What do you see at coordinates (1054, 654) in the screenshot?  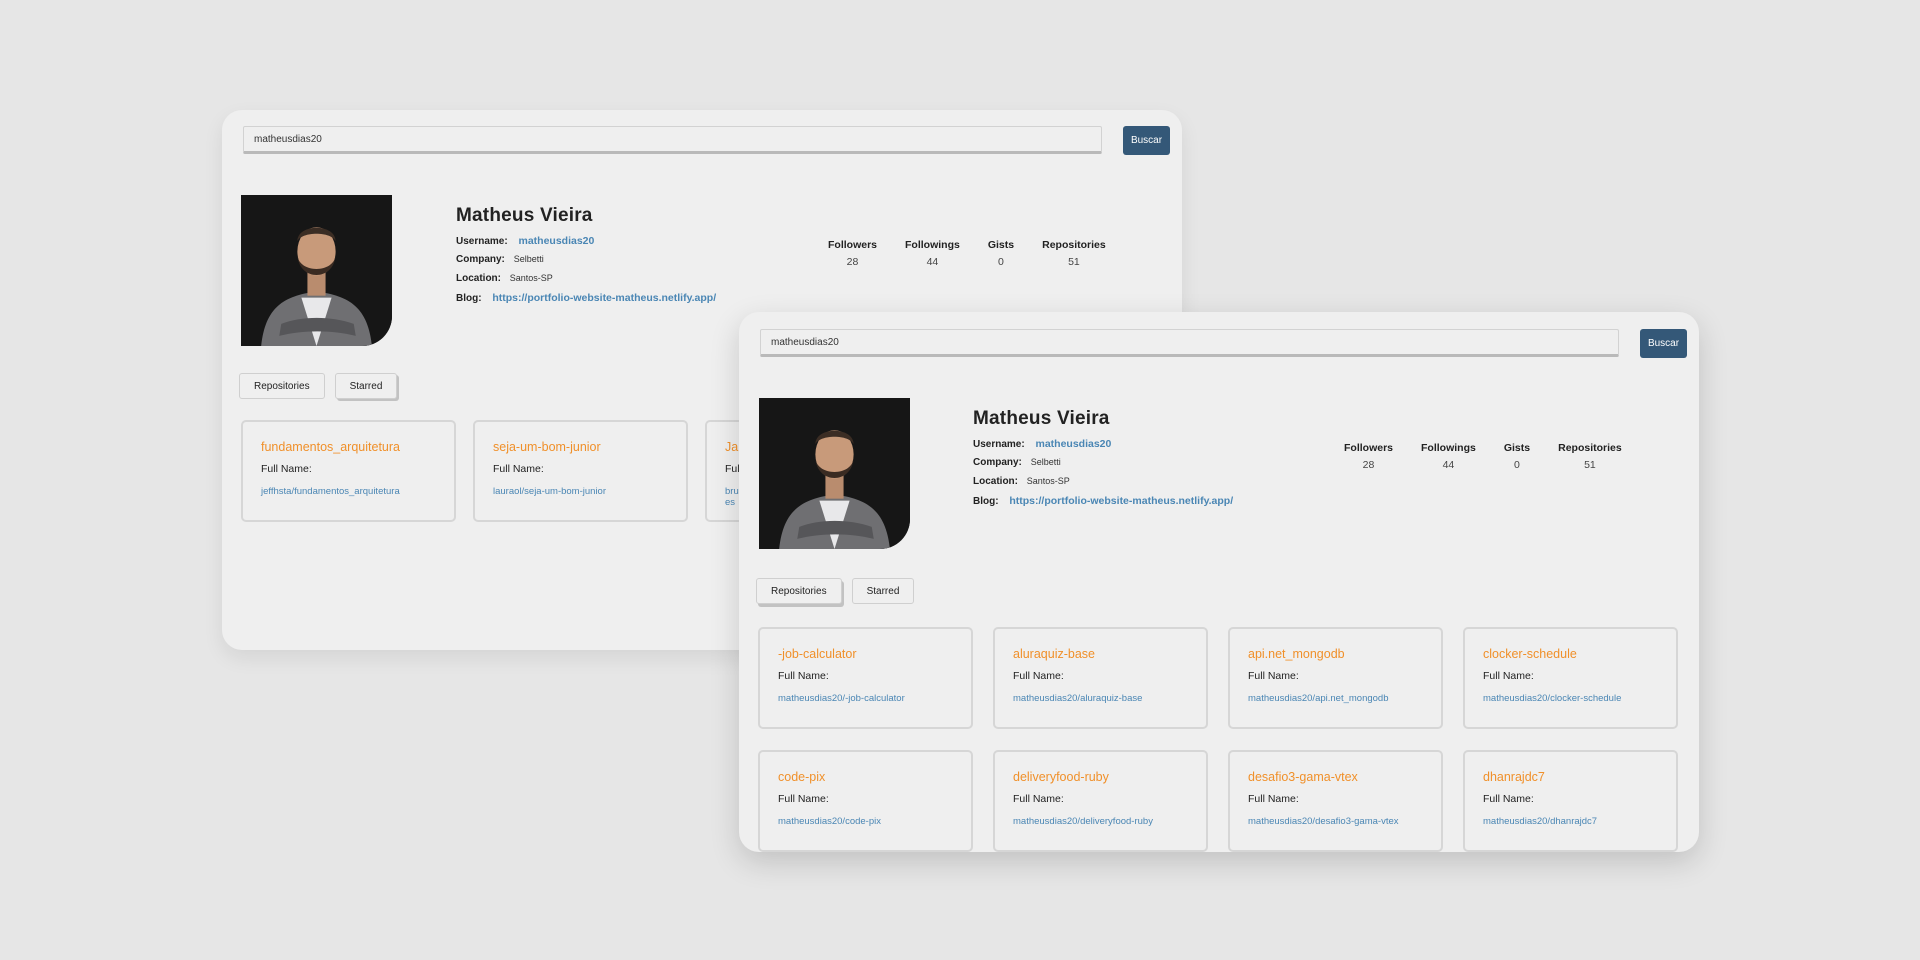 I see `repo-name: aluraquiz-base` at bounding box center [1054, 654].